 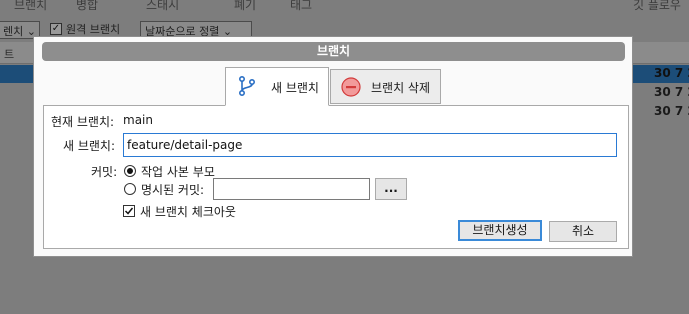 I want to click on menu-item-merge: 병합, so click(x=87, y=6).